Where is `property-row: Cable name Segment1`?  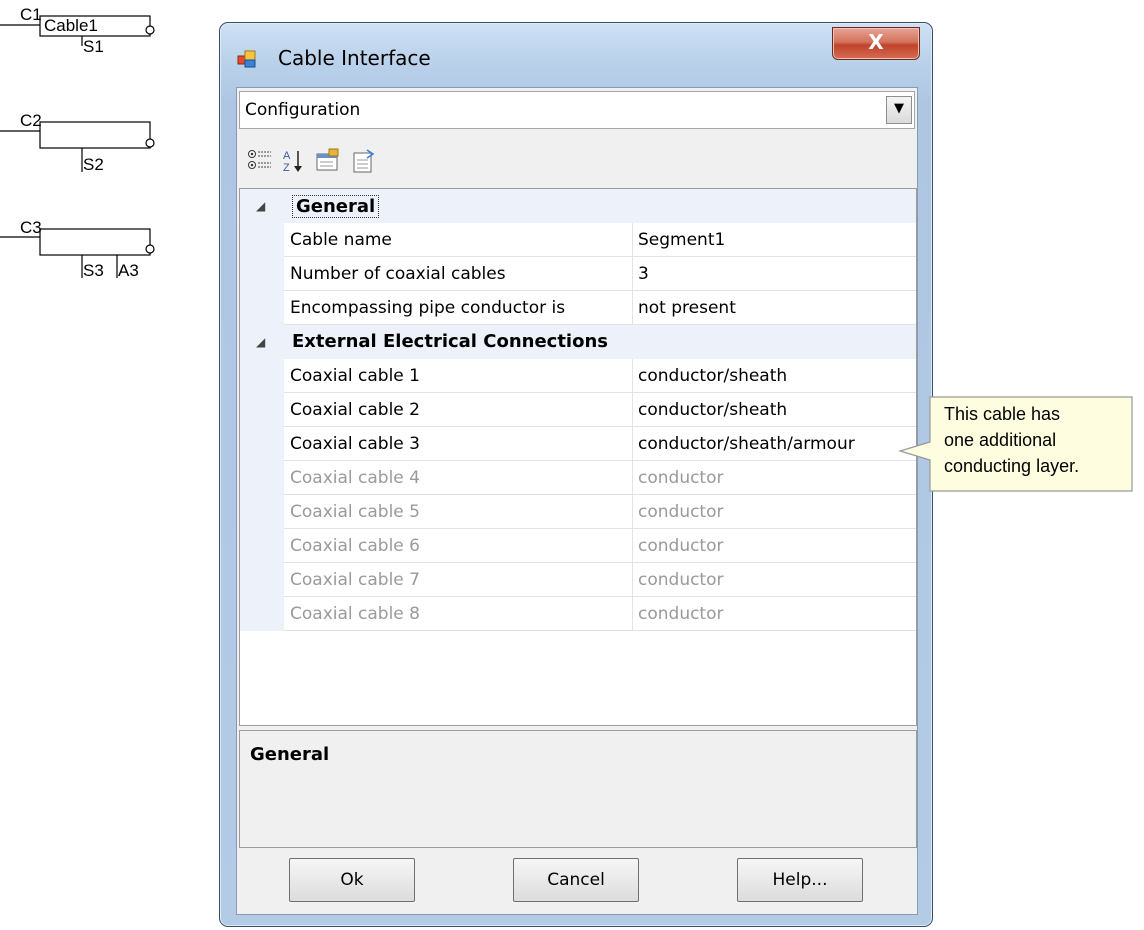 property-row: Cable name Segment1 is located at coordinates (578, 240).